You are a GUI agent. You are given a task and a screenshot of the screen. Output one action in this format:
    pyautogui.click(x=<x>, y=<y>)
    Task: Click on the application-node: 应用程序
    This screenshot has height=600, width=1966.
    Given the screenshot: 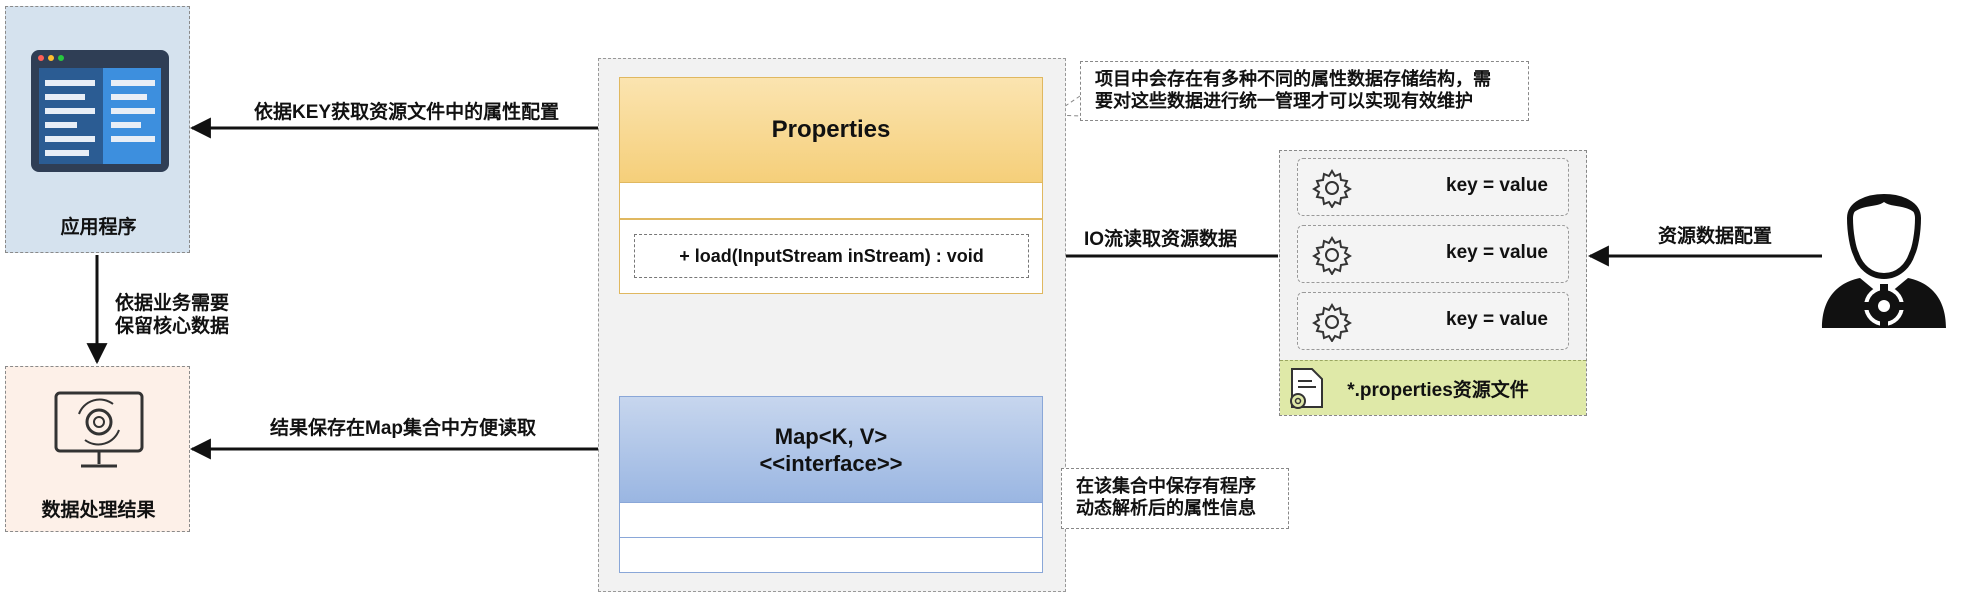 What is the action you would take?
    pyautogui.click(x=97, y=129)
    